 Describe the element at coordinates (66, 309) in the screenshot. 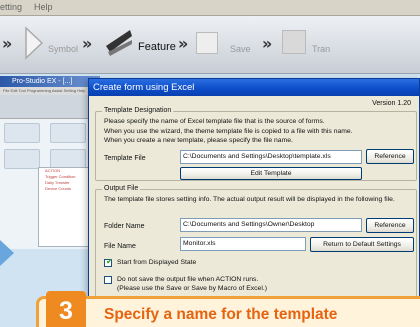

I see `step-number-badge: 3` at that location.